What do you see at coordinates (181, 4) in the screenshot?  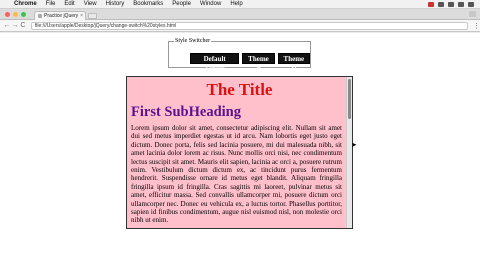 I see `menu-people: People` at bounding box center [181, 4].